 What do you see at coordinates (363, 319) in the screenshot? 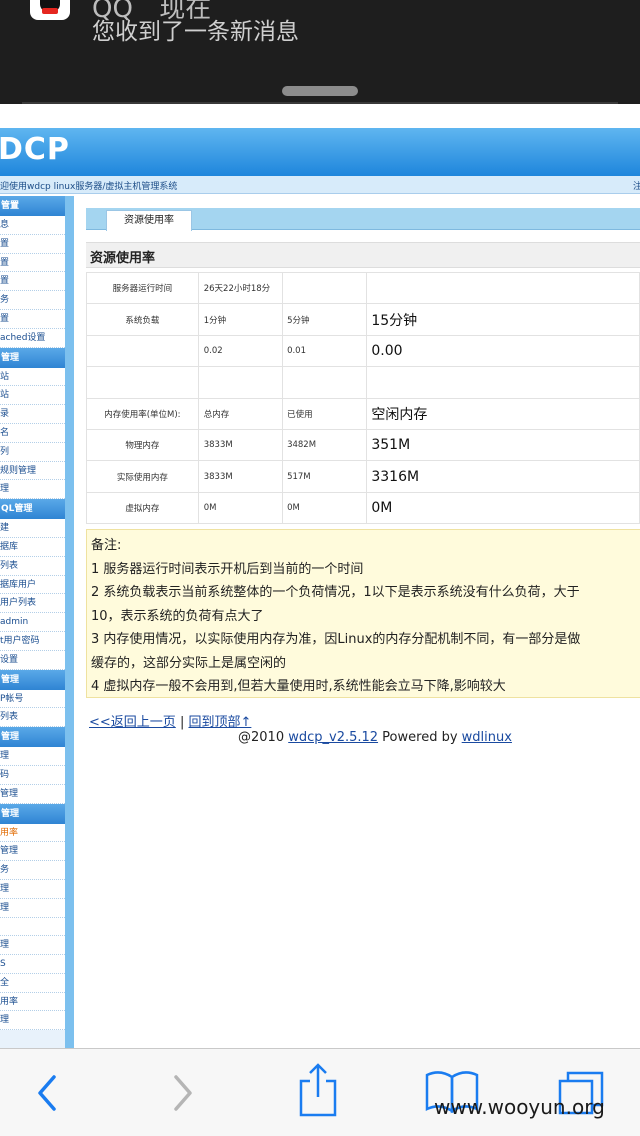
I see `table-row: 系统负载 1分钟 5分钟 15分钟` at bounding box center [363, 319].